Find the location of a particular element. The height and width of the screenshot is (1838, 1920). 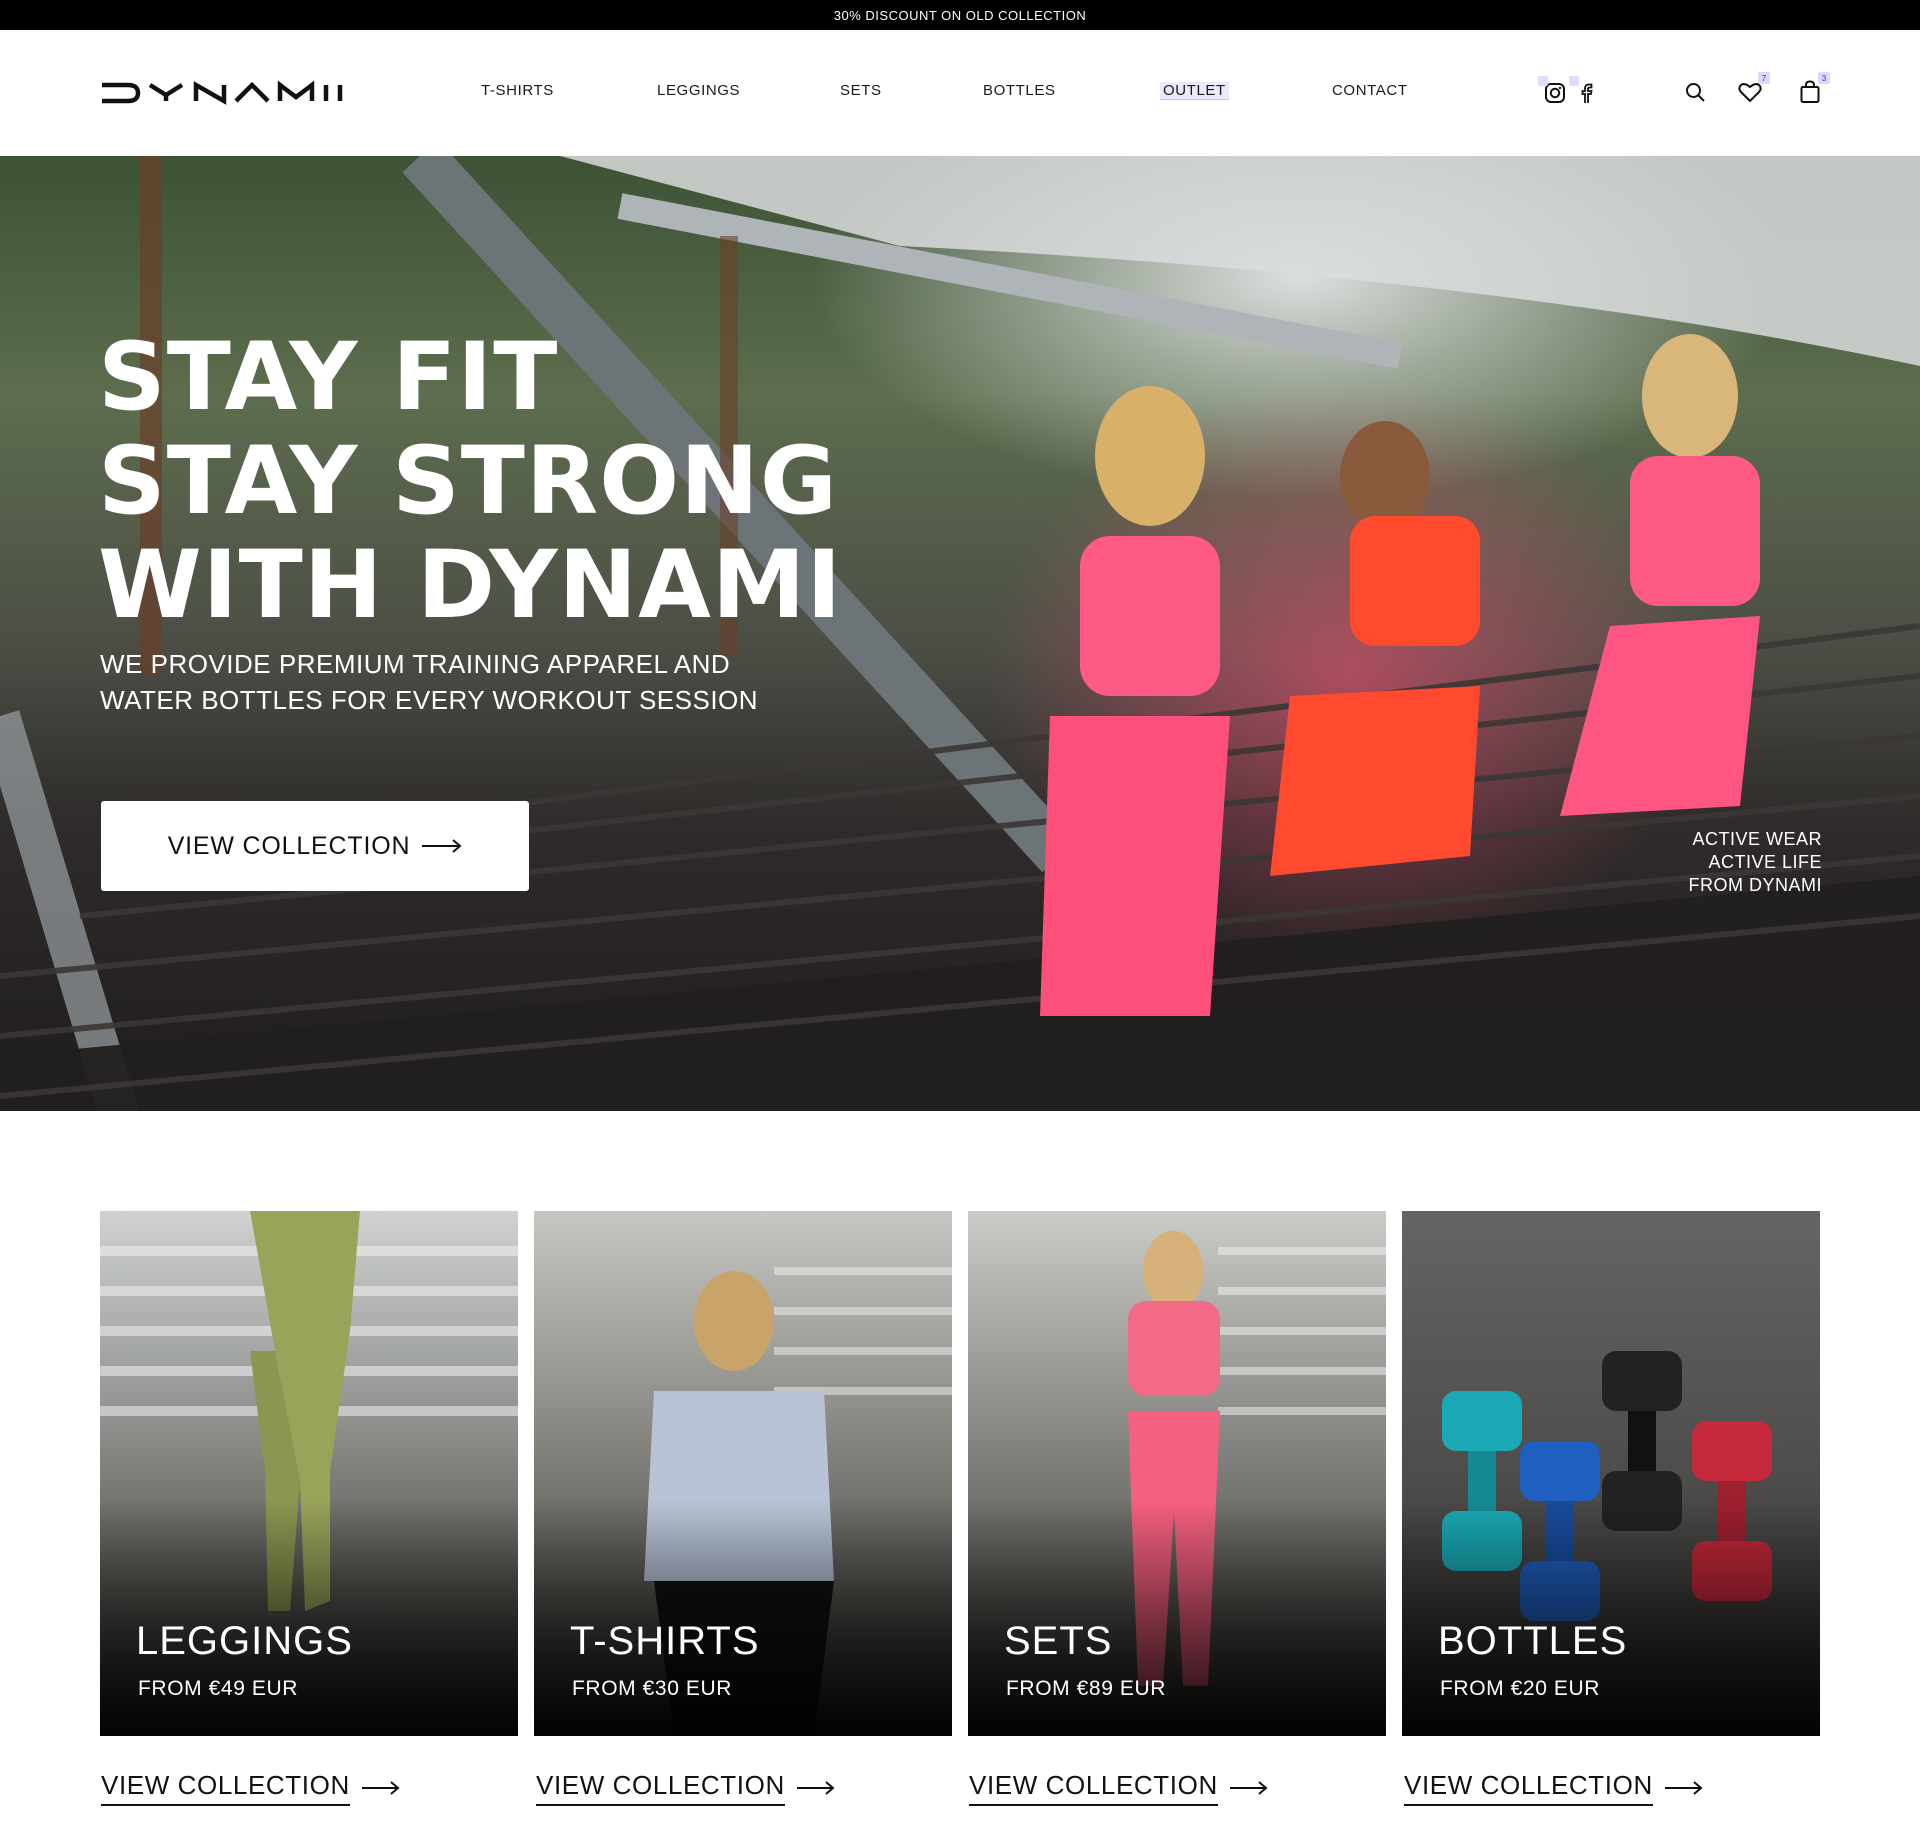

bag-icon is located at coordinates (1810, 91).